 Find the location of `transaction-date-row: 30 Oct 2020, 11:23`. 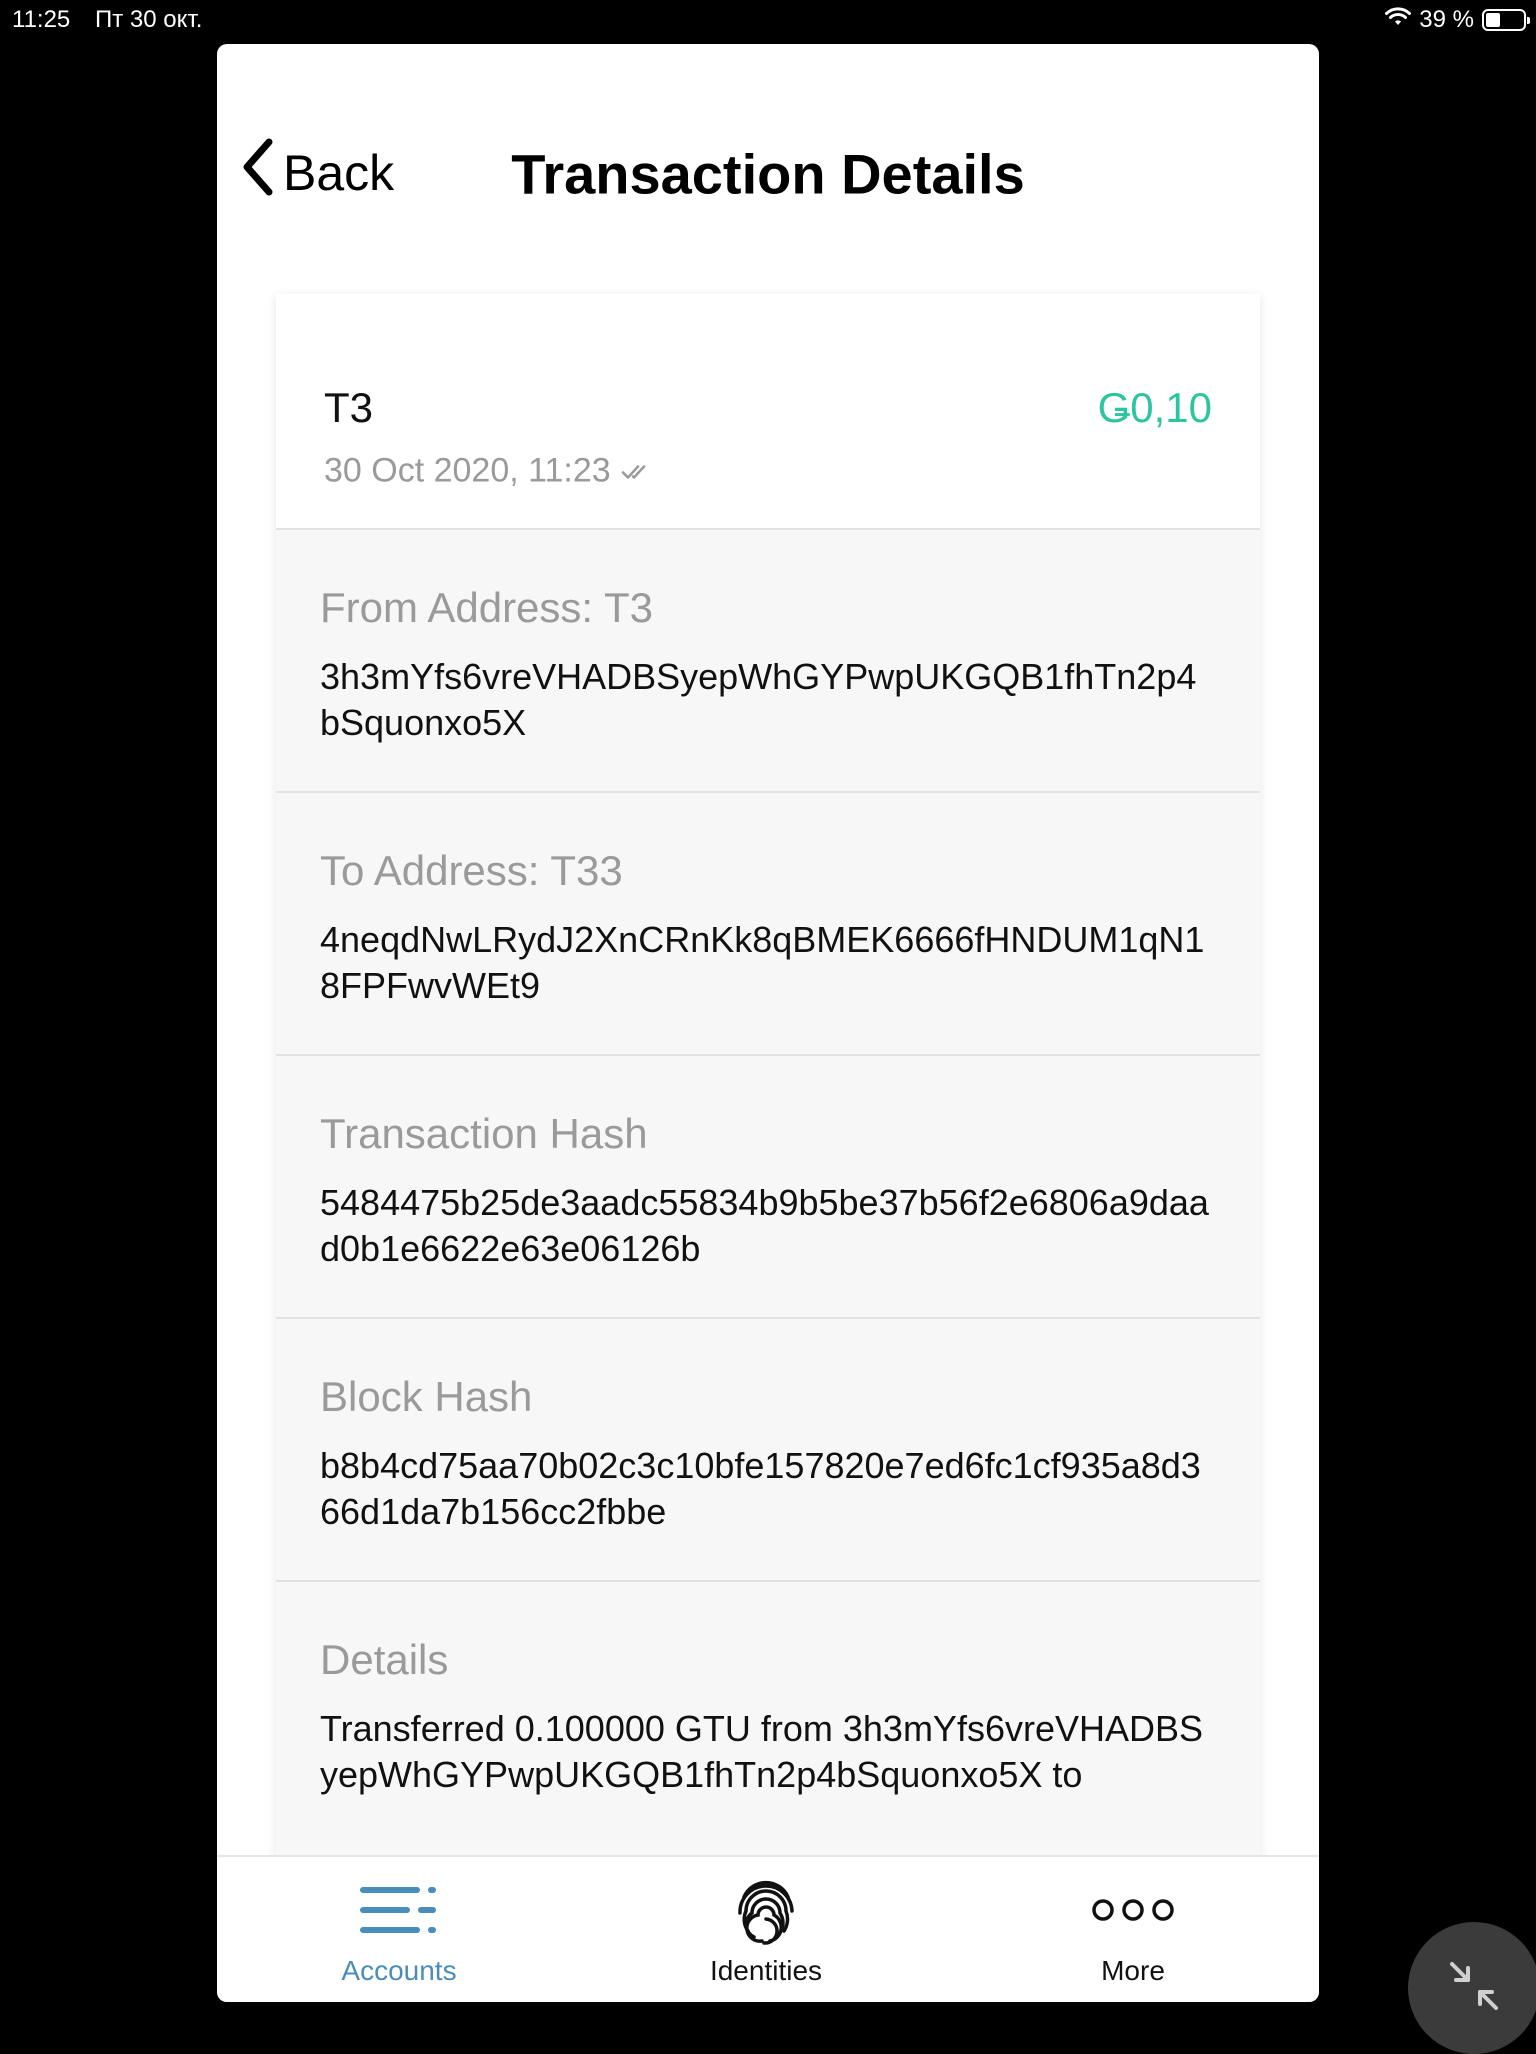

transaction-date-row: 30 Oct 2020, 11:23 is located at coordinates (487, 471).